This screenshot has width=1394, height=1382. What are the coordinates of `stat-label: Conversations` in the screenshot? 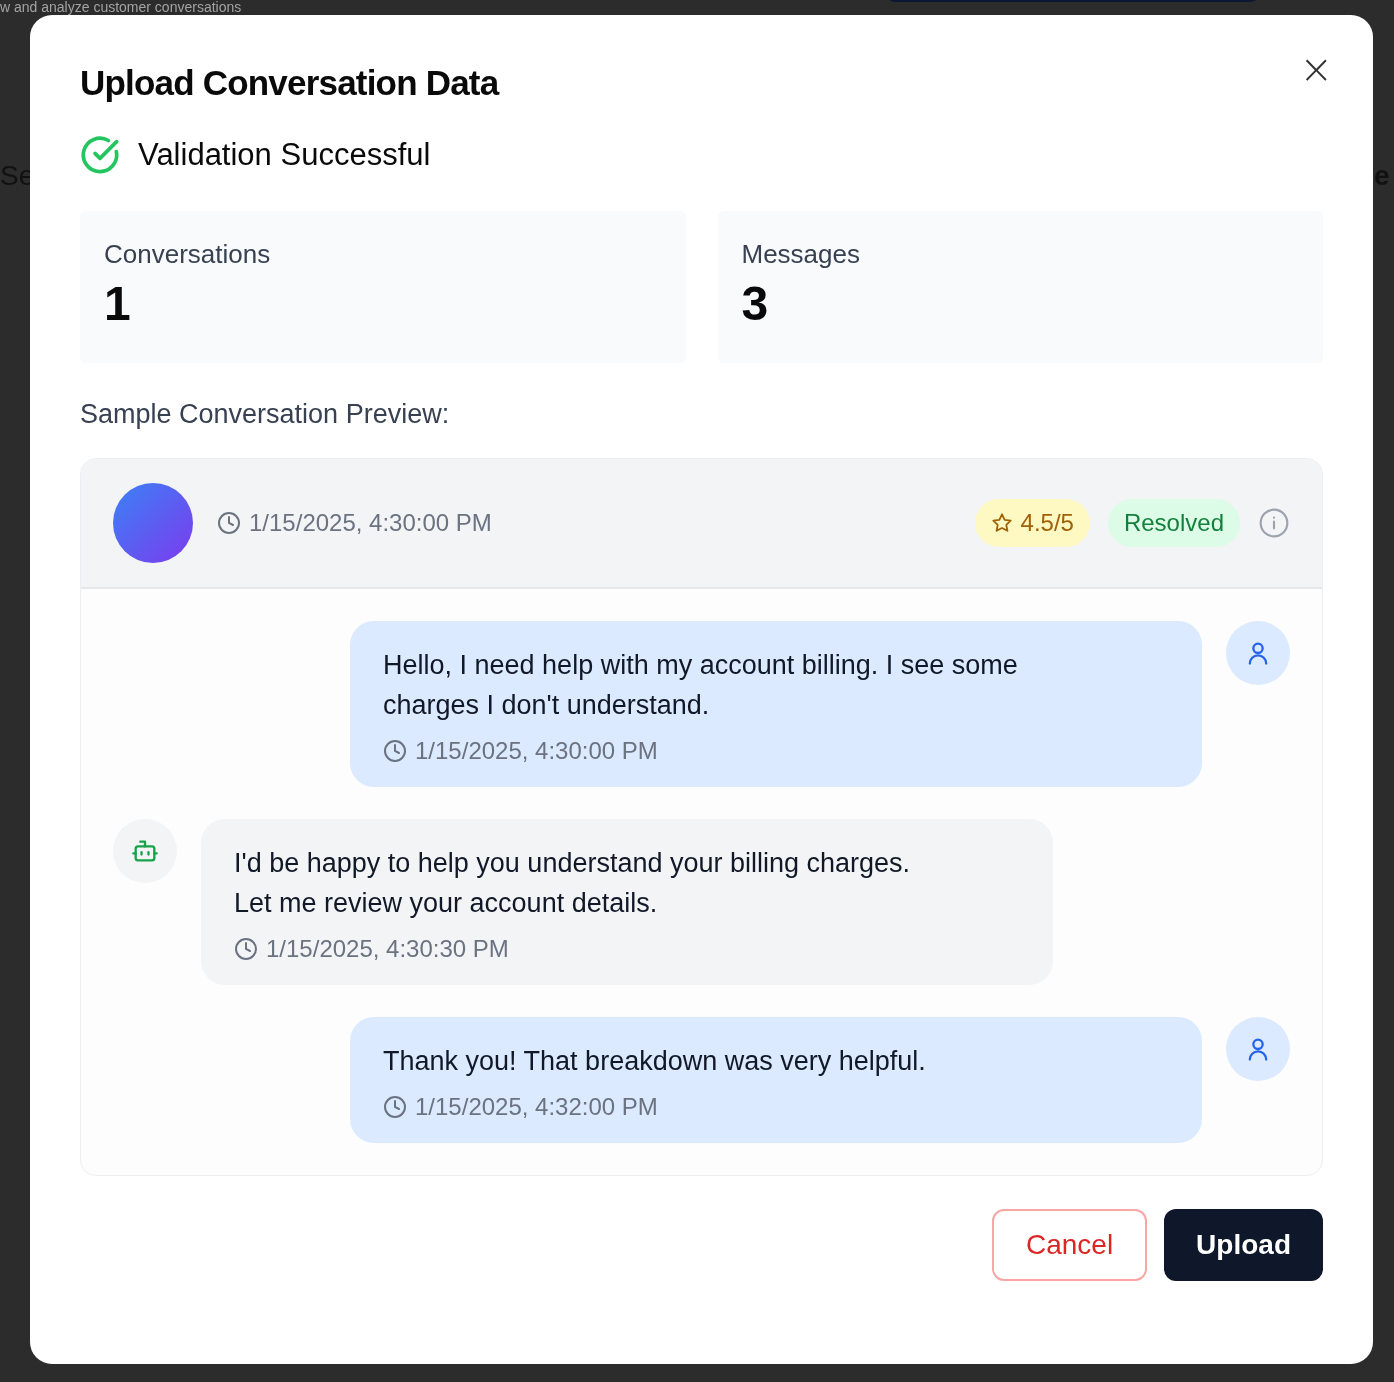 It's located at (188, 254).